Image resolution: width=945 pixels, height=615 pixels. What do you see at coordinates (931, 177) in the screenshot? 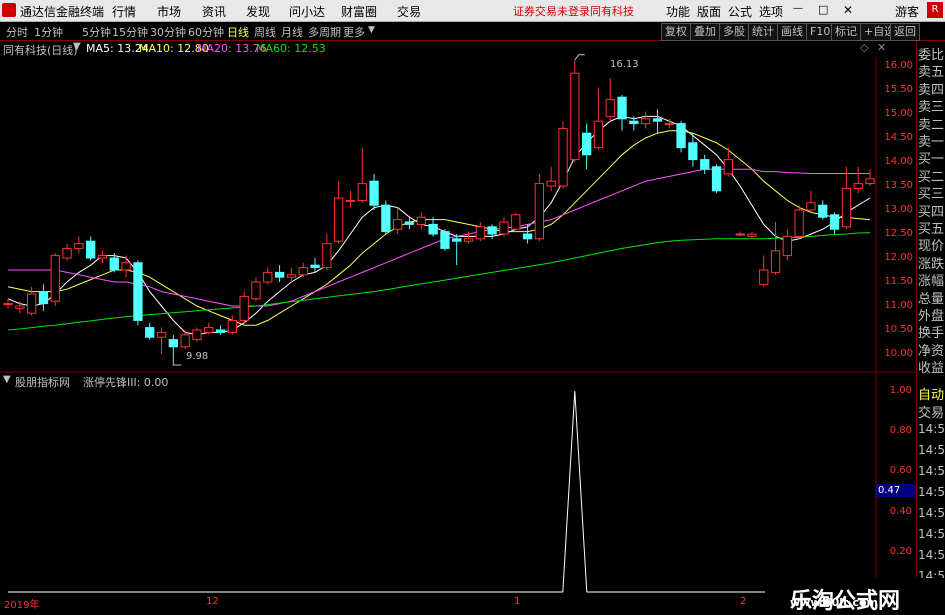
I see `quote-label: 买二` at bounding box center [931, 177].